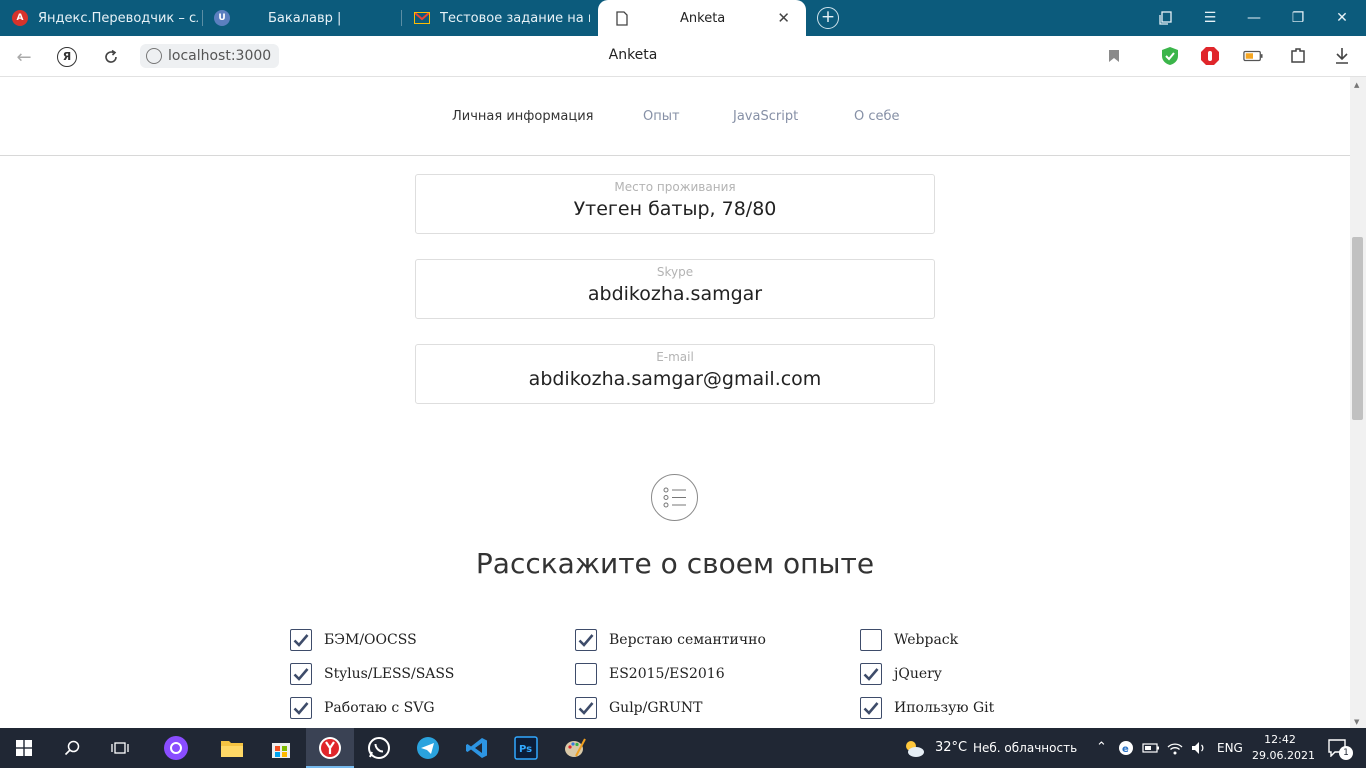  I want to click on new-tab-button: +, so click(828, 18).